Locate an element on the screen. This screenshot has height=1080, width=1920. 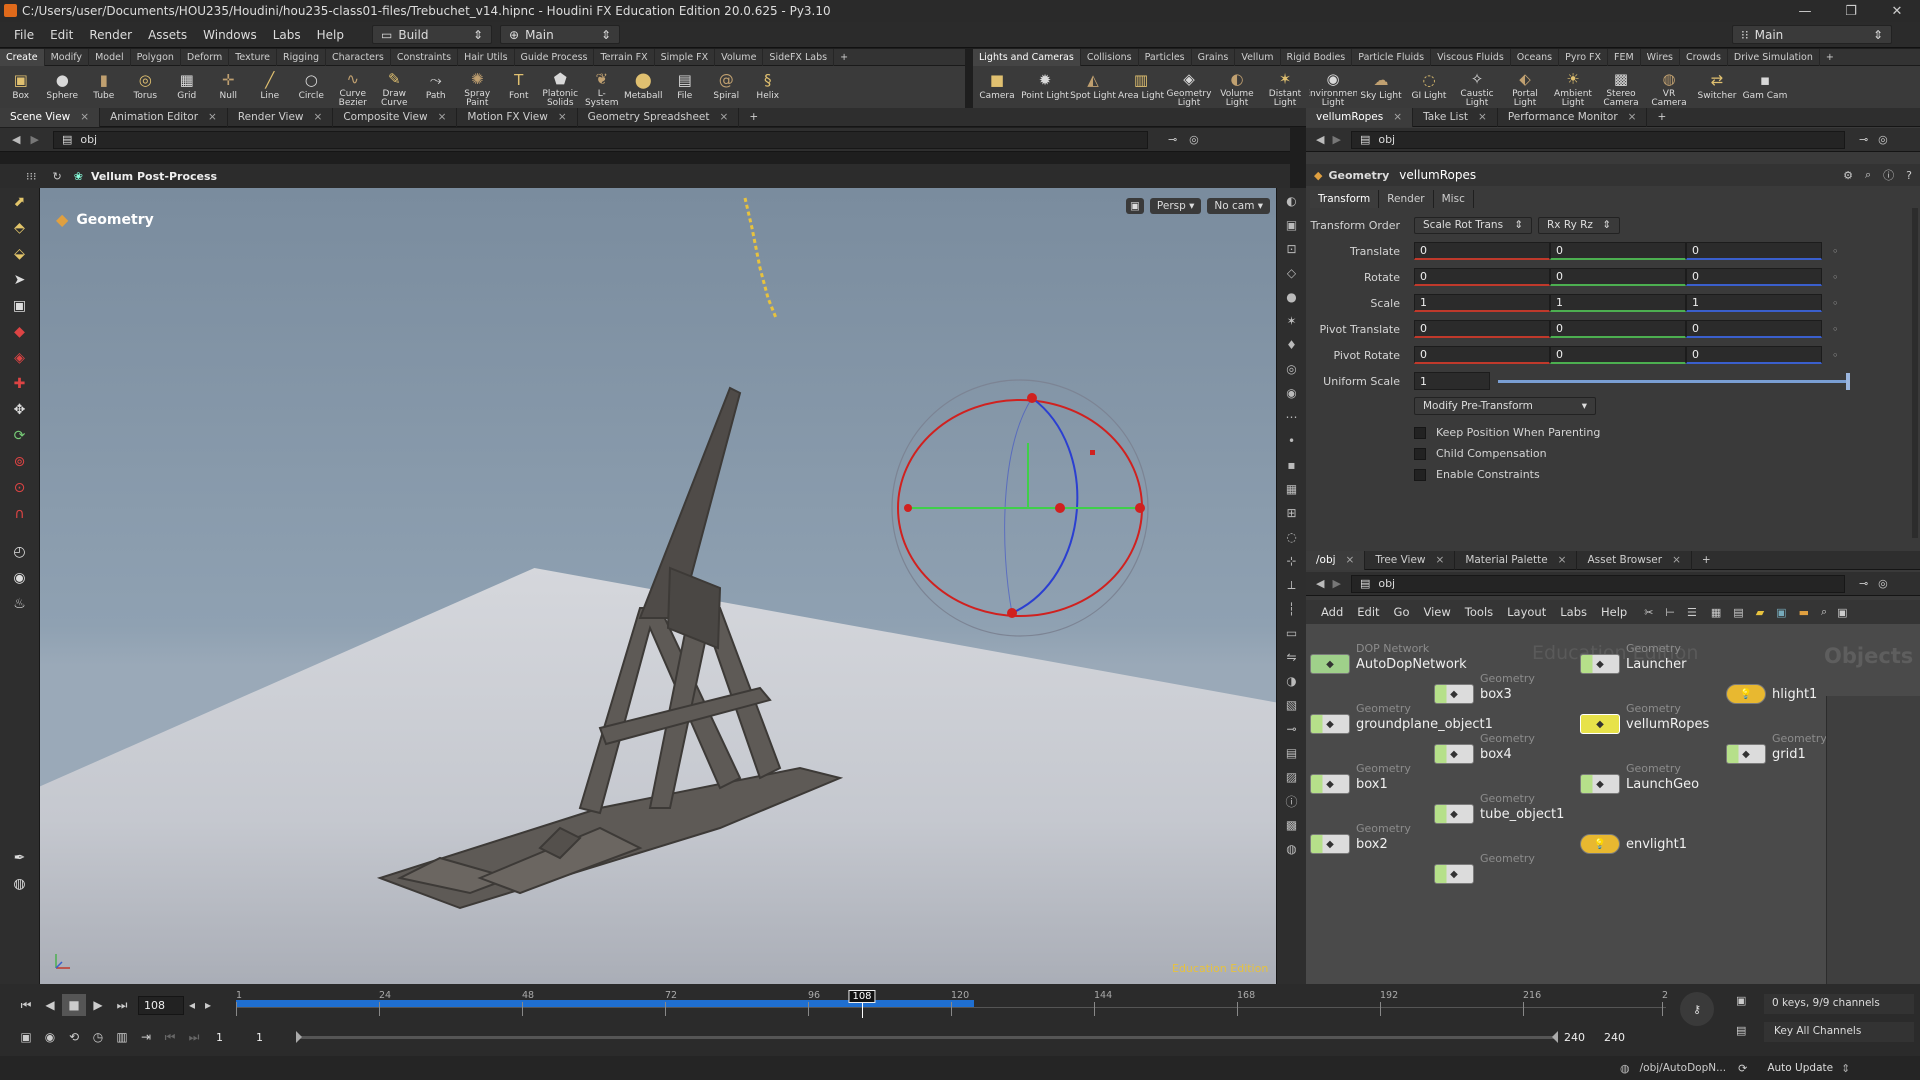
current-frame-field: 108 is located at coordinates (161, 1005).